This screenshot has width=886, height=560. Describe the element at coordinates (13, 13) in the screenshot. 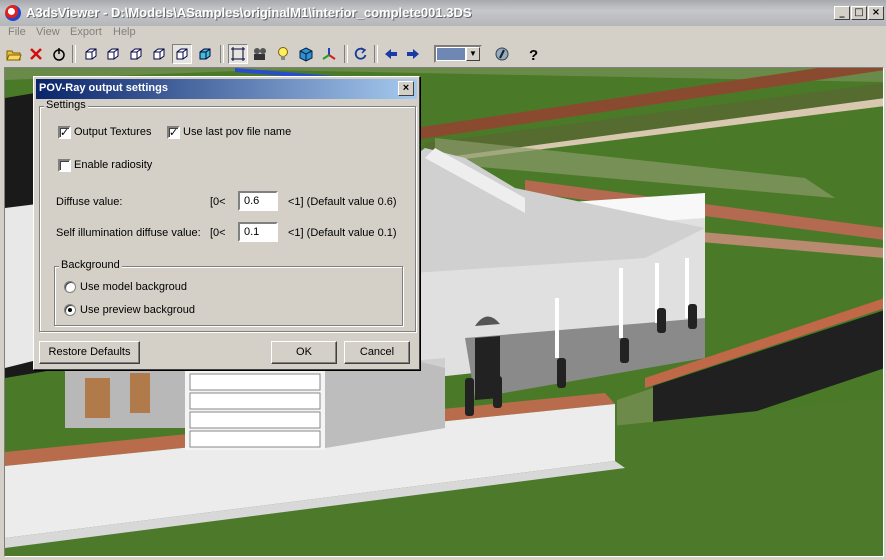

I see `app-icon` at that location.